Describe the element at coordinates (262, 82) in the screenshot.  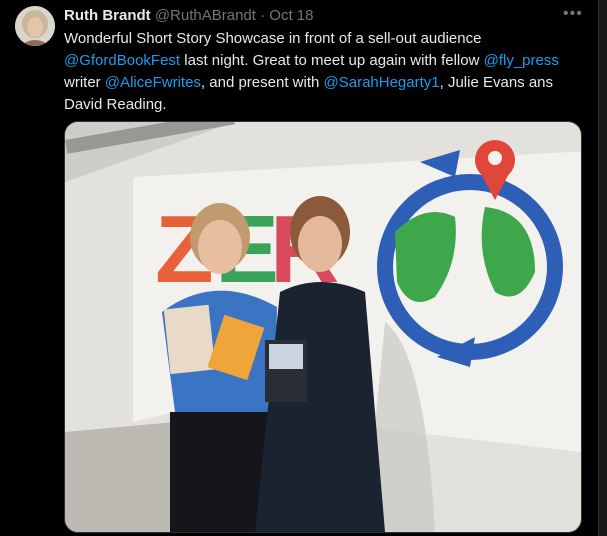
I see `tweet-text-part: , and present with` at that location.